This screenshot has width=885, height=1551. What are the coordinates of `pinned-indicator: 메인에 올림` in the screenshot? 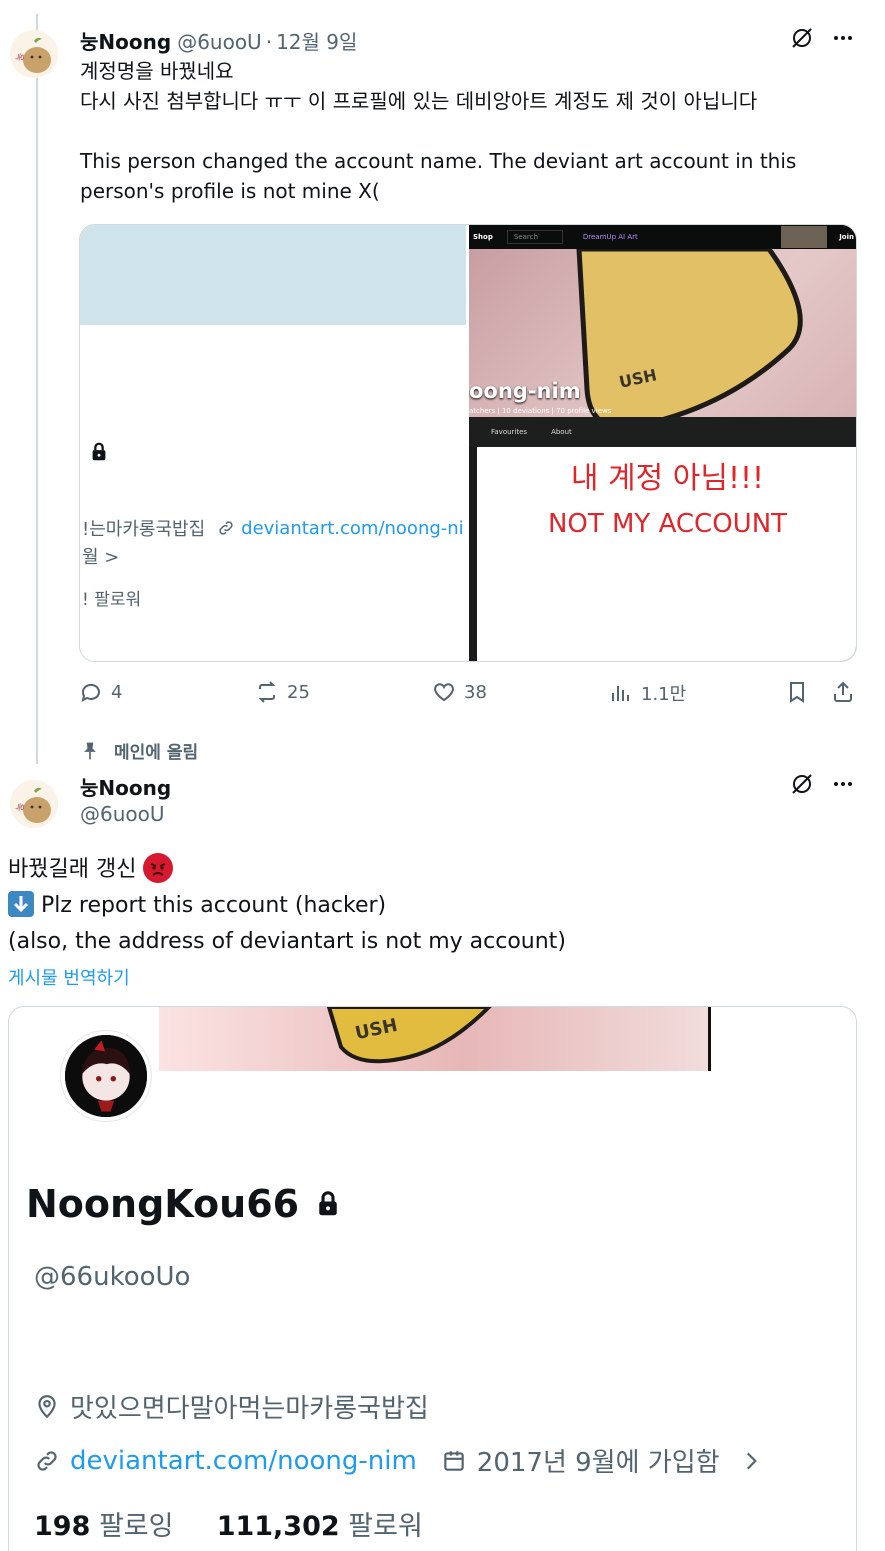 It's located at (139, 750).